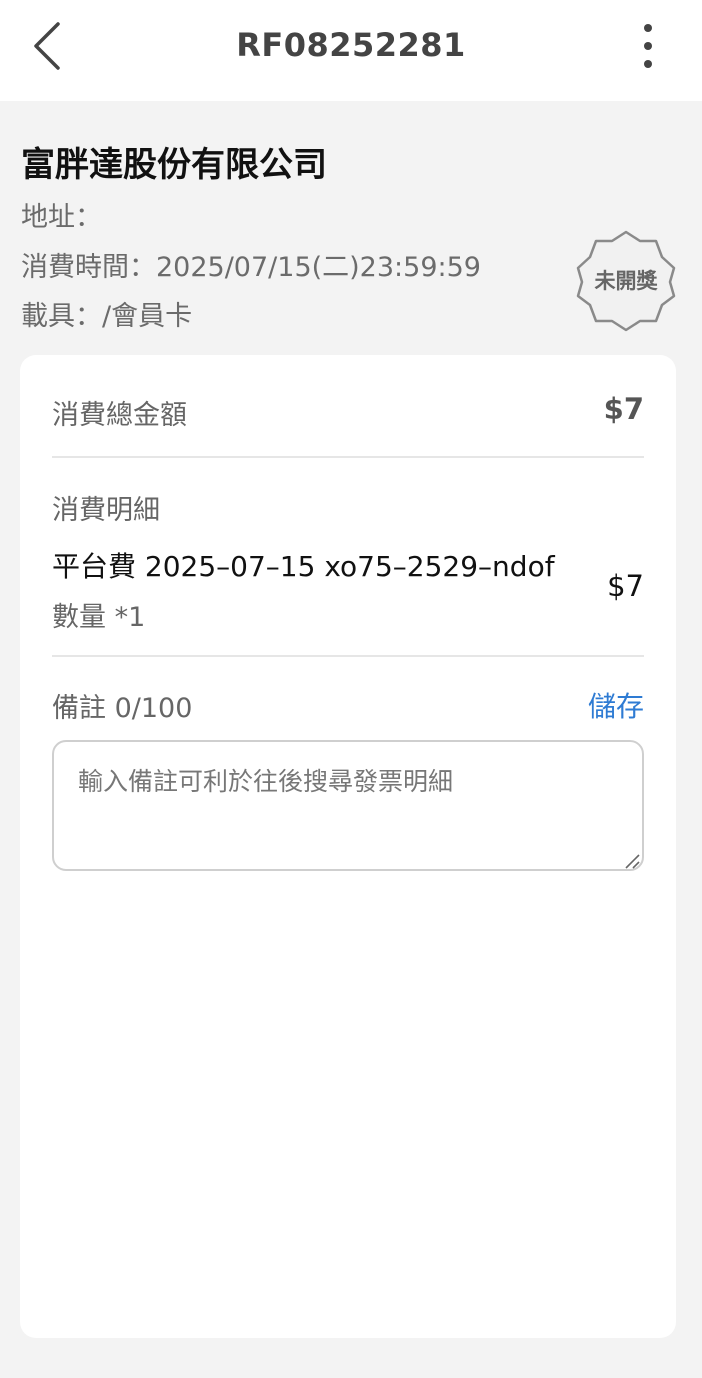 The width and height of the screenshot is (702, 1378). I want to click on more-options-button, so click(650, 46).